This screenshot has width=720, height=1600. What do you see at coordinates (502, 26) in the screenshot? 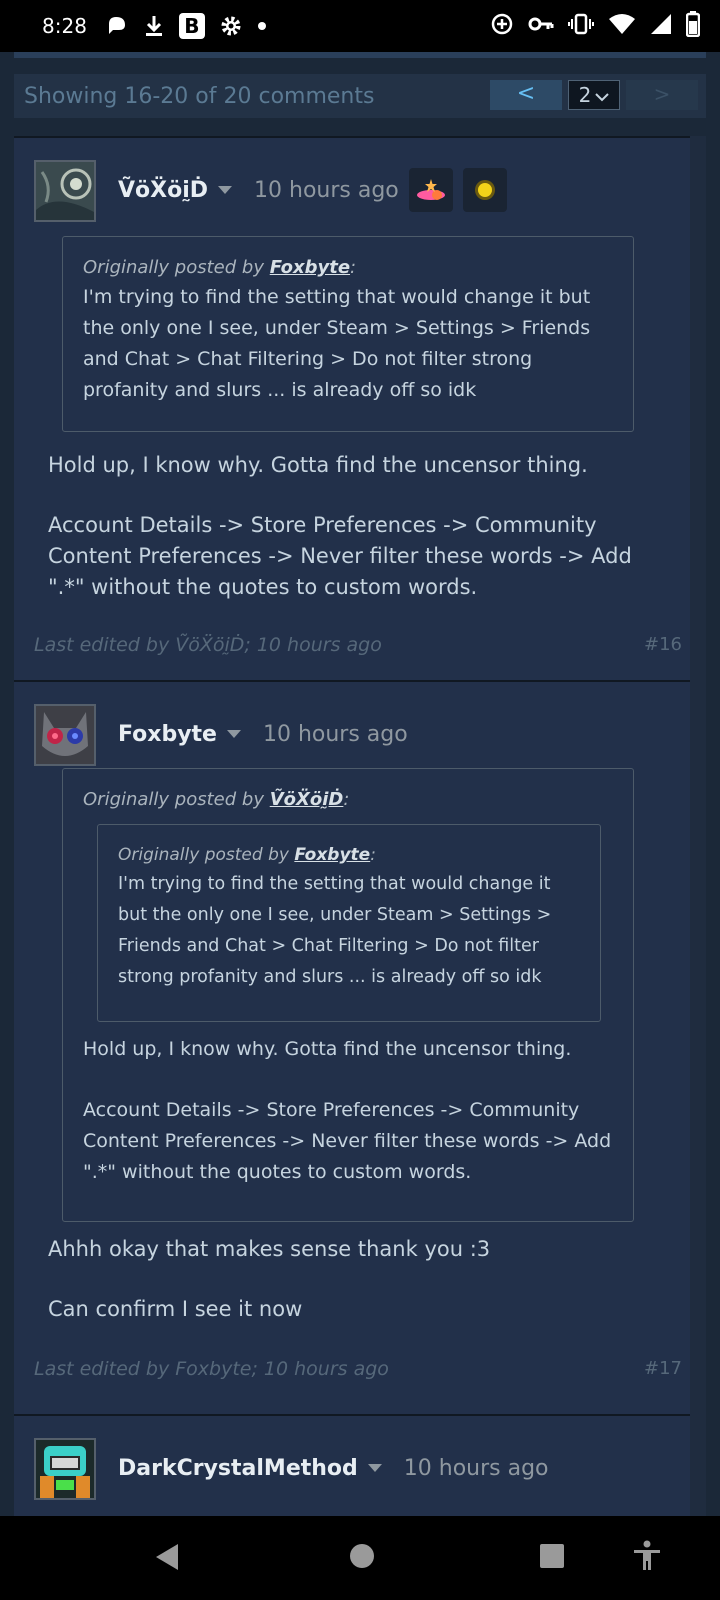
I see `add-circle-icon` at bounding box center [502, 26].